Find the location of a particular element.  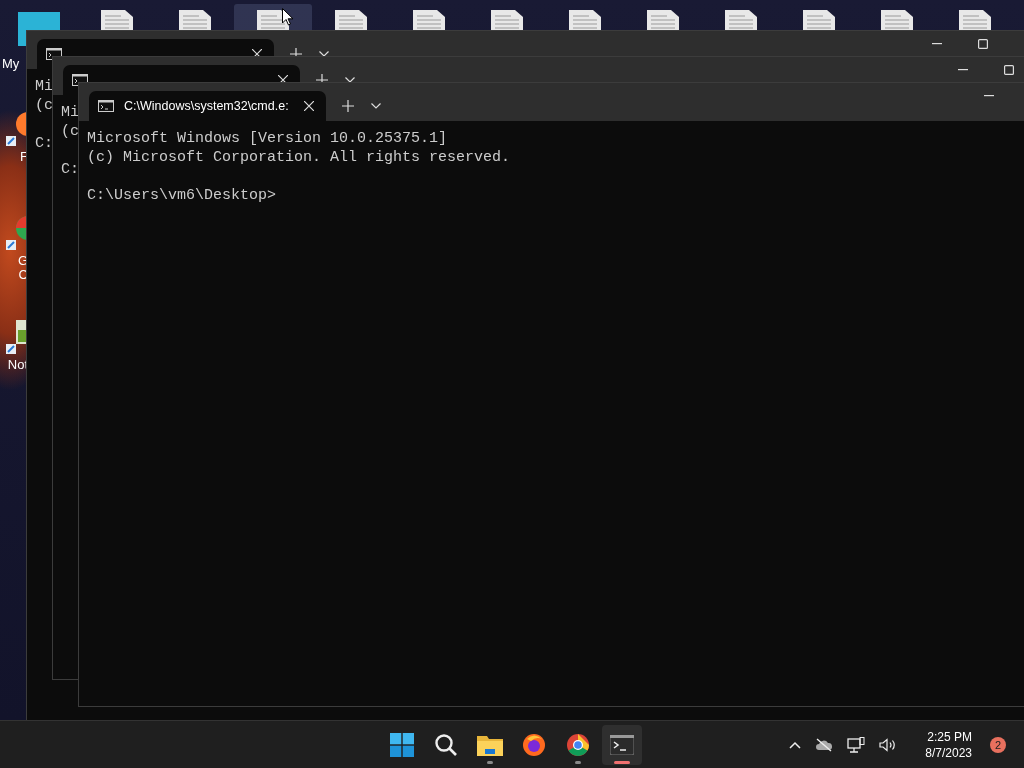

terminal-taskbar-button is located at coordinates (622, 744).